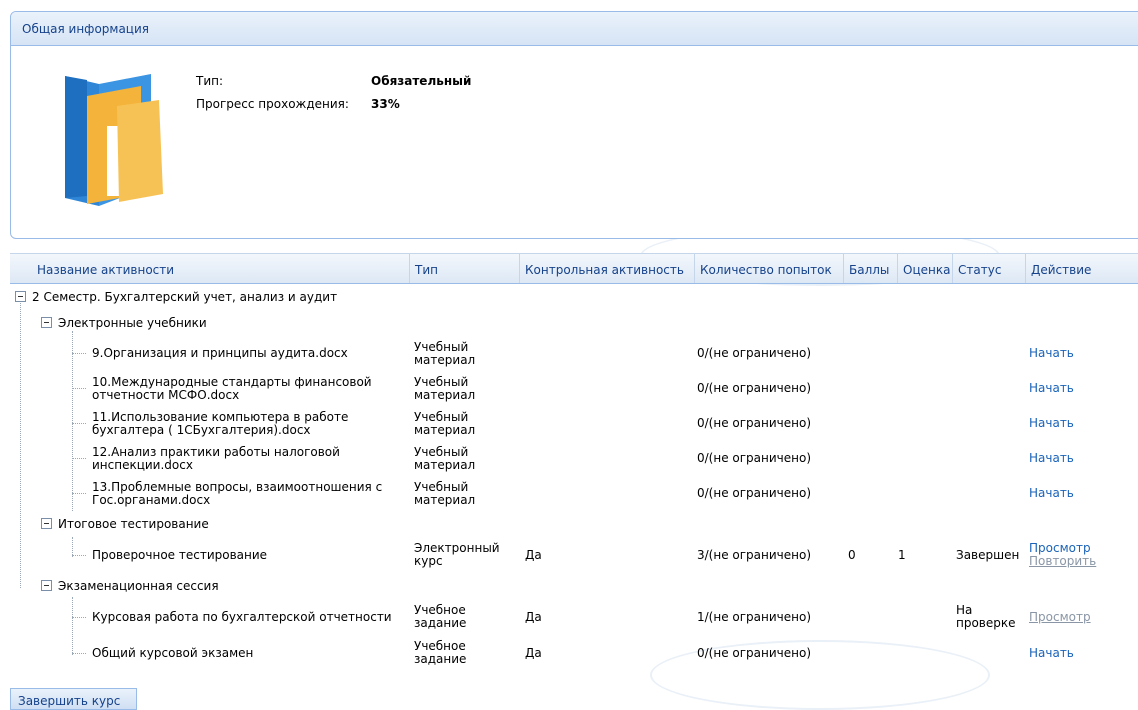  I want to click on retry-link: Повторить, so click(1062, 561).